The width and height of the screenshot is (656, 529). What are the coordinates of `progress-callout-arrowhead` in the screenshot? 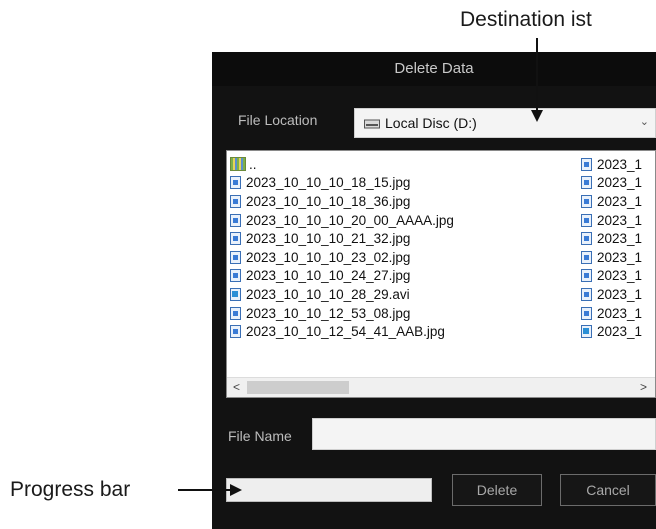 It's located at (236, 490).